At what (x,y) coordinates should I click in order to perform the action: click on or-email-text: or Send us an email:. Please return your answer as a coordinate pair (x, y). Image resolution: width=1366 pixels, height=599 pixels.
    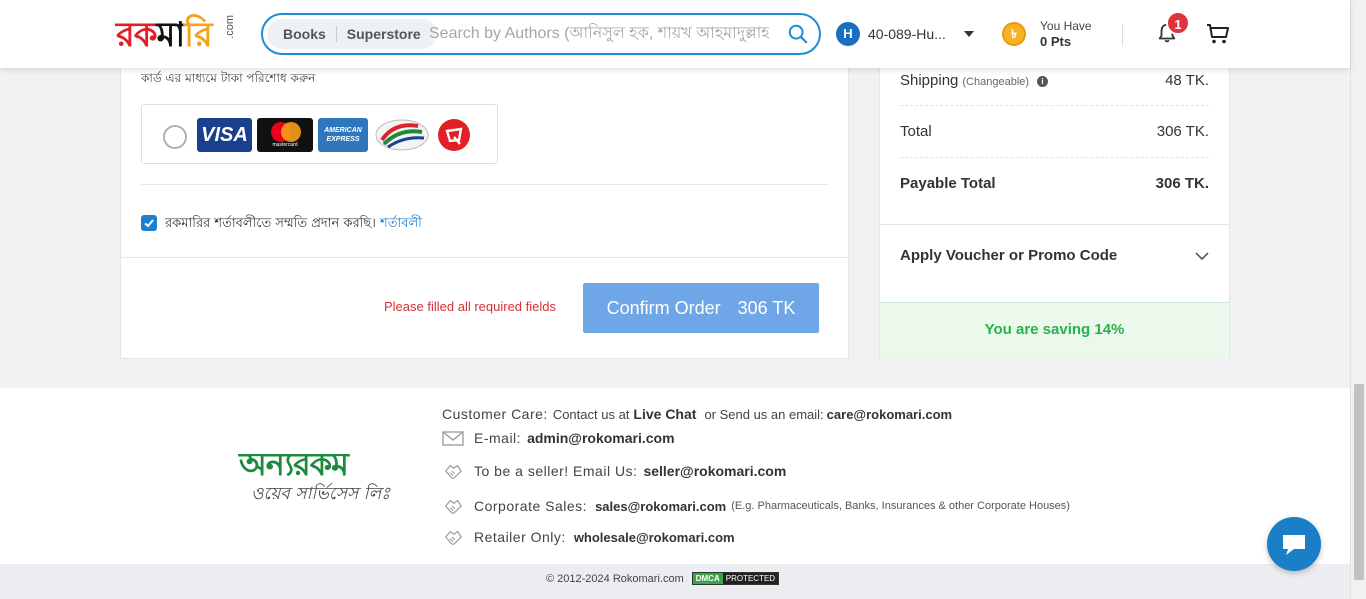
    Looking at the image, I should click on (764, 414).